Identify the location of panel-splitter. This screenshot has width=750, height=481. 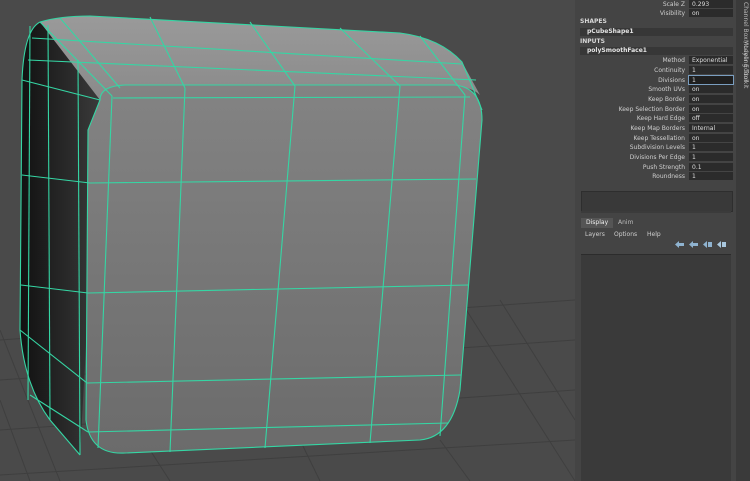
(656, 212).